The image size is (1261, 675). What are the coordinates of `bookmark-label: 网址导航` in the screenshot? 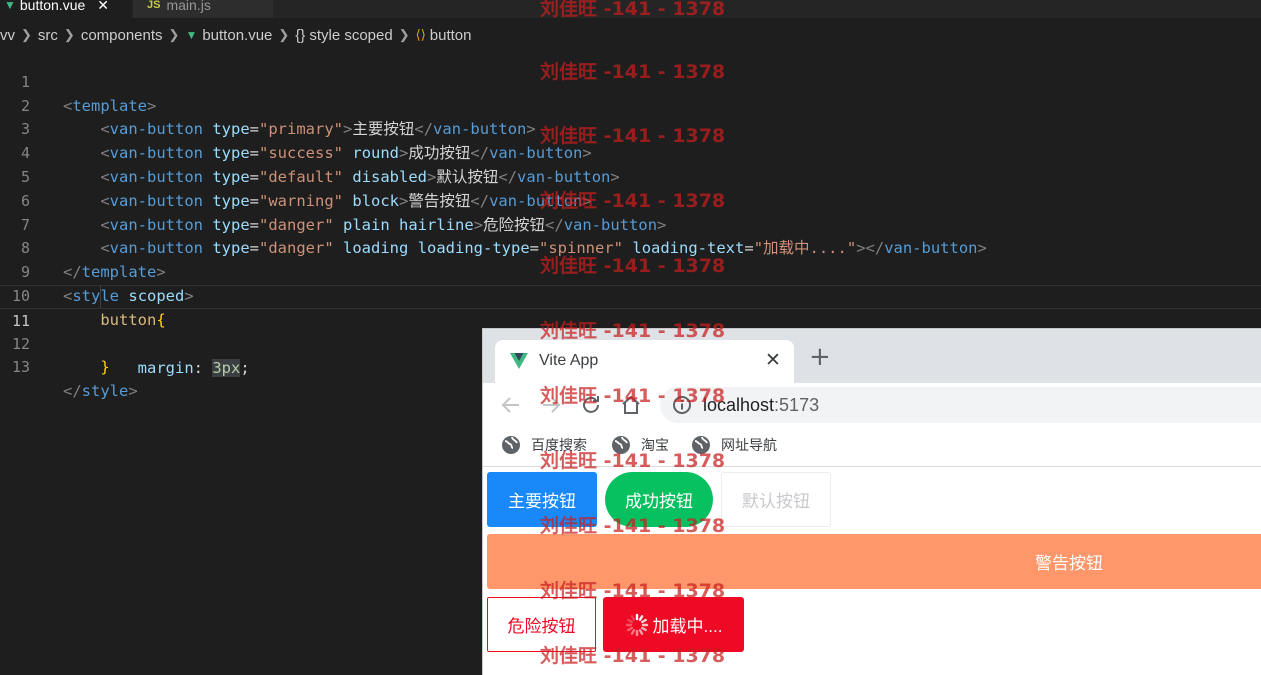 It's located at (749, 445).